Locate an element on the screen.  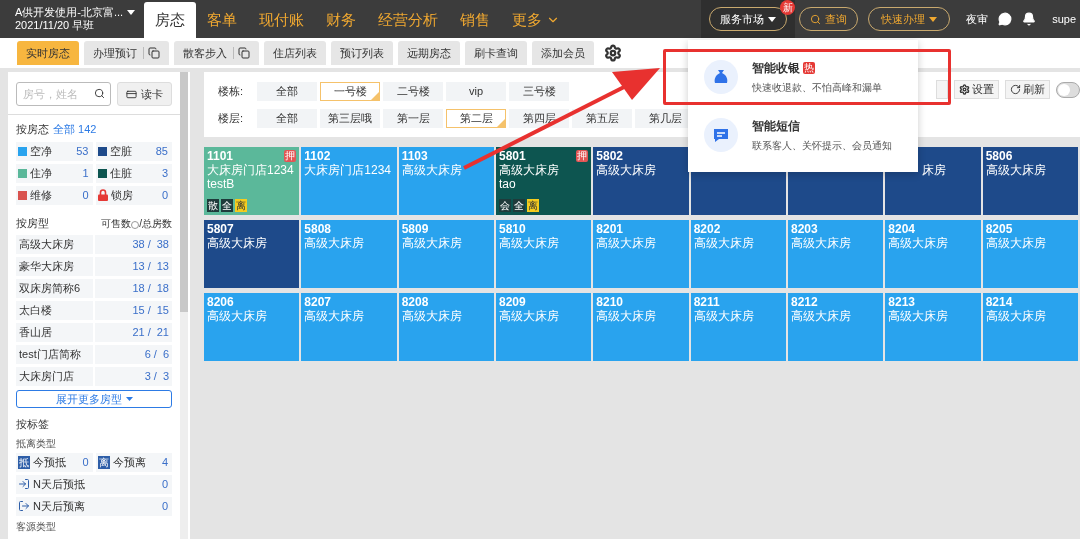
total-count: 38 is located at coordinates (162, 245).